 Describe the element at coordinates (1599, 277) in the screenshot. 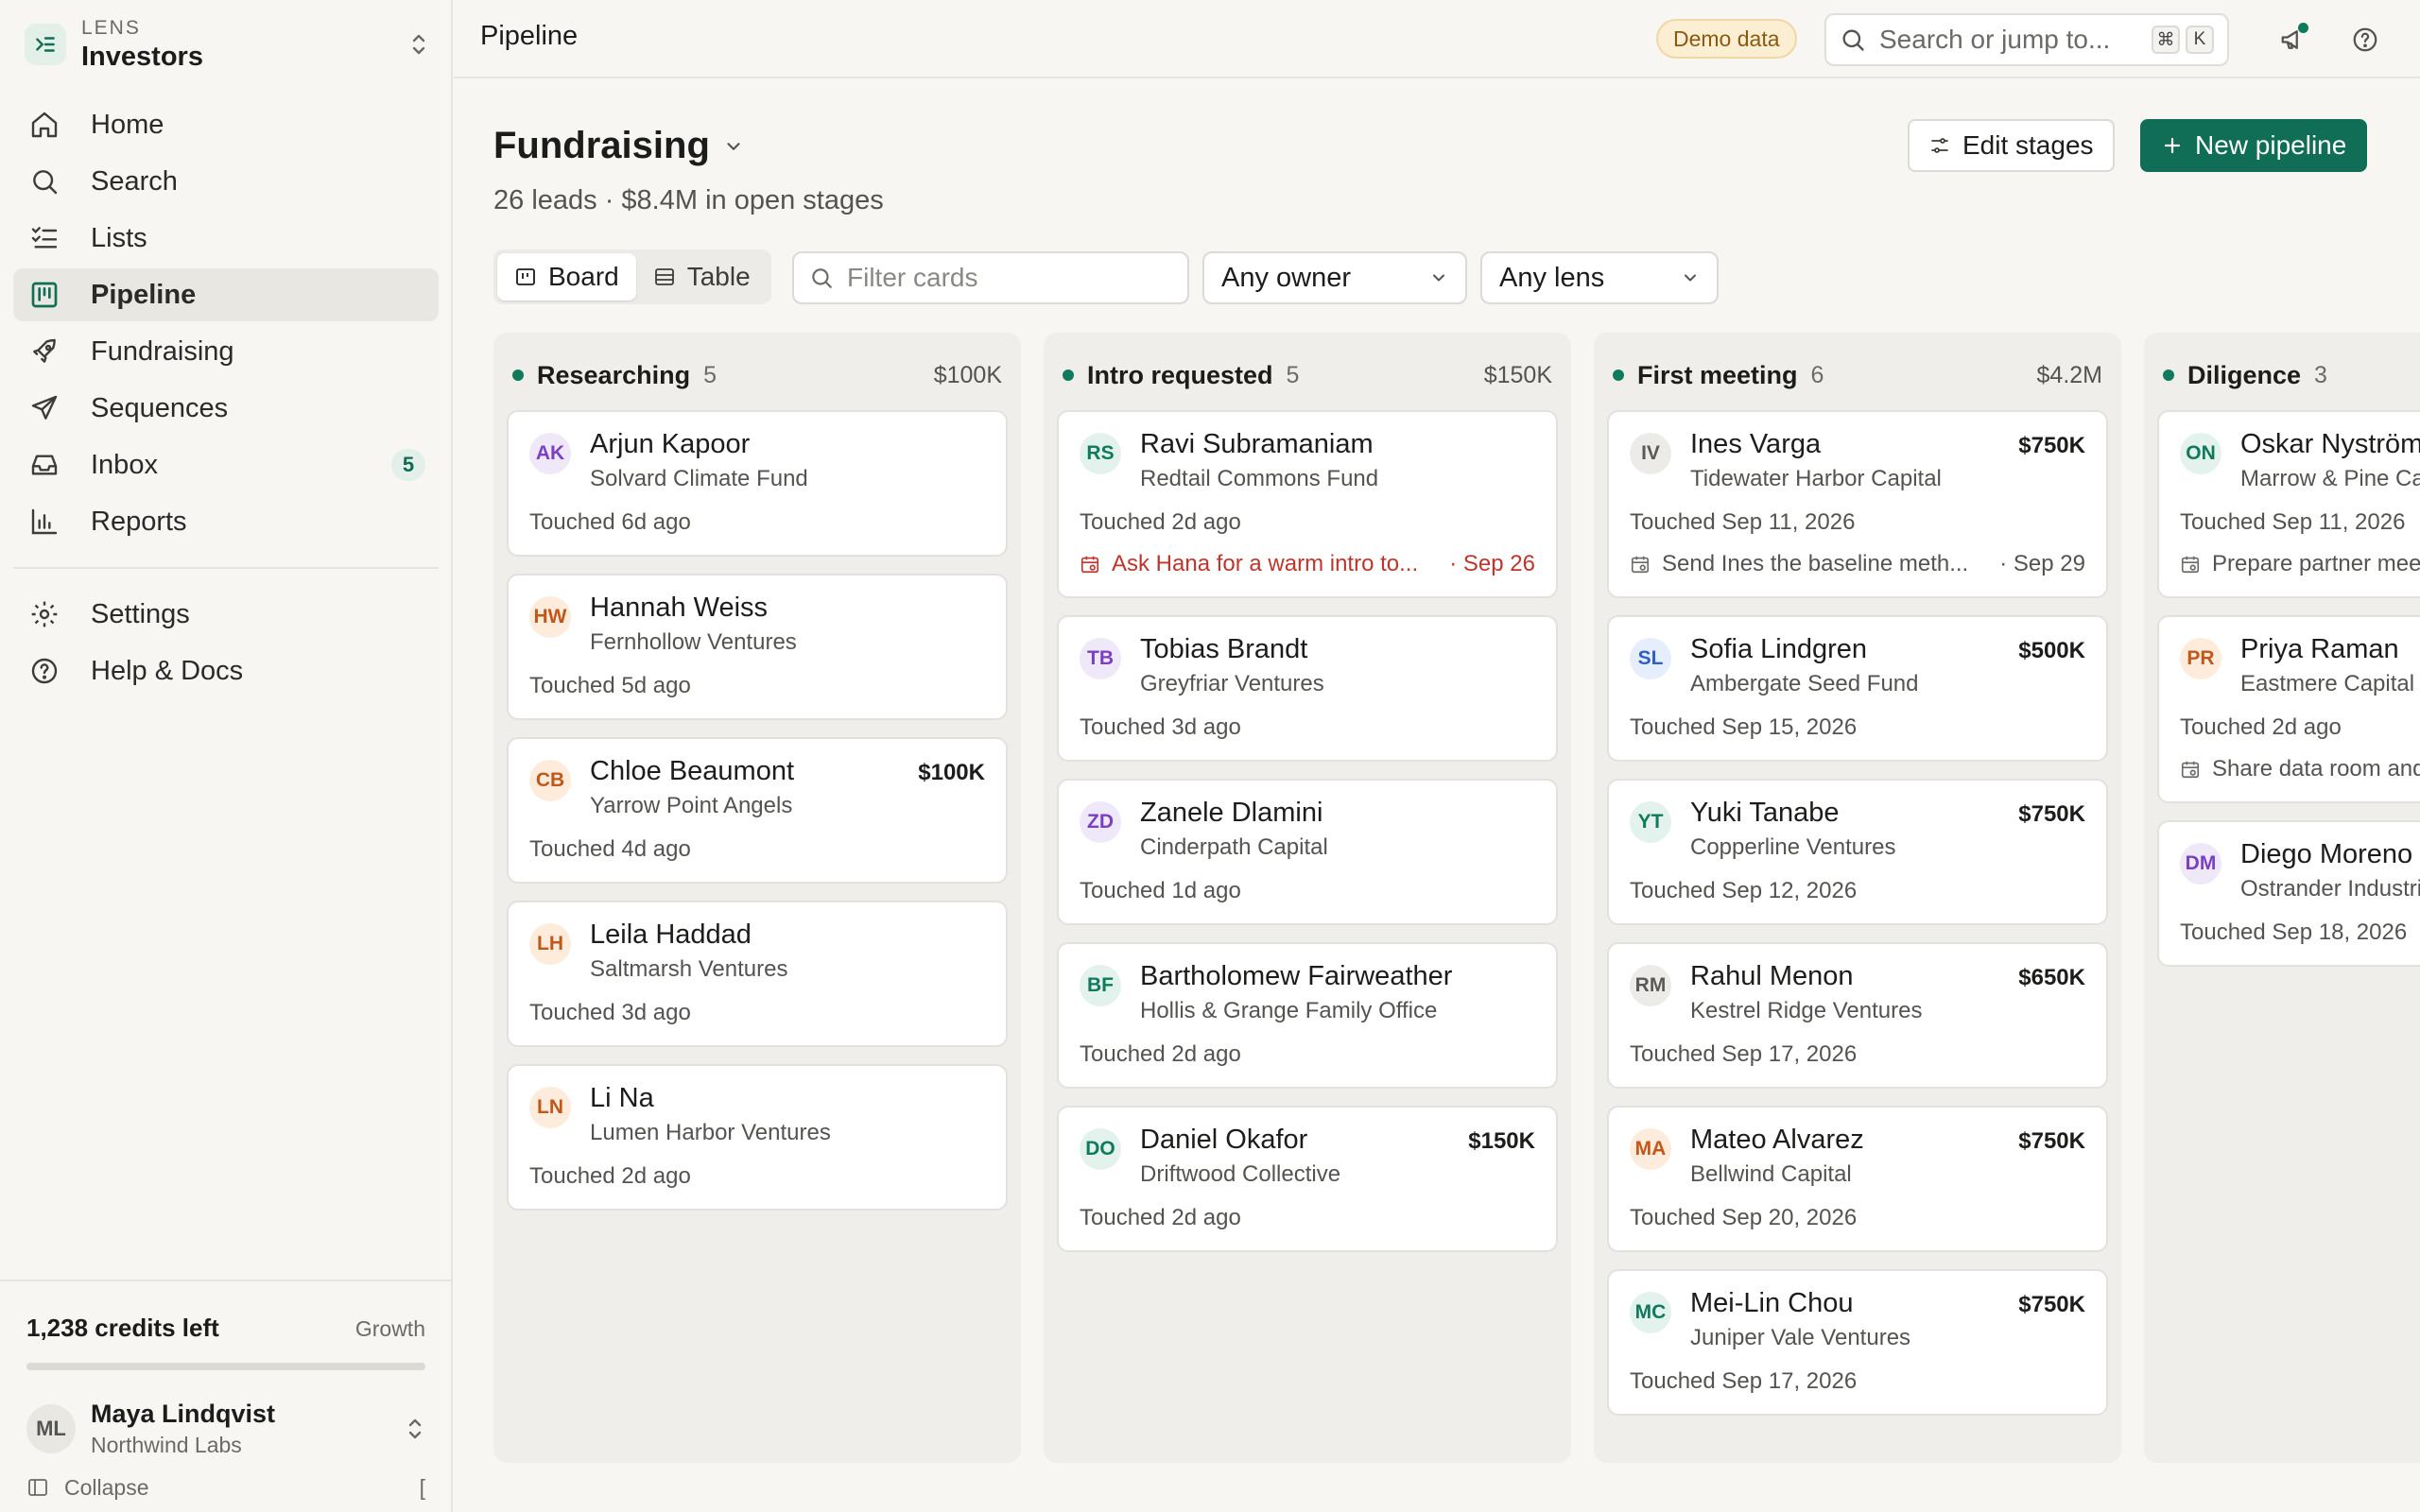

I see `lens-select: Any lens` at that location.